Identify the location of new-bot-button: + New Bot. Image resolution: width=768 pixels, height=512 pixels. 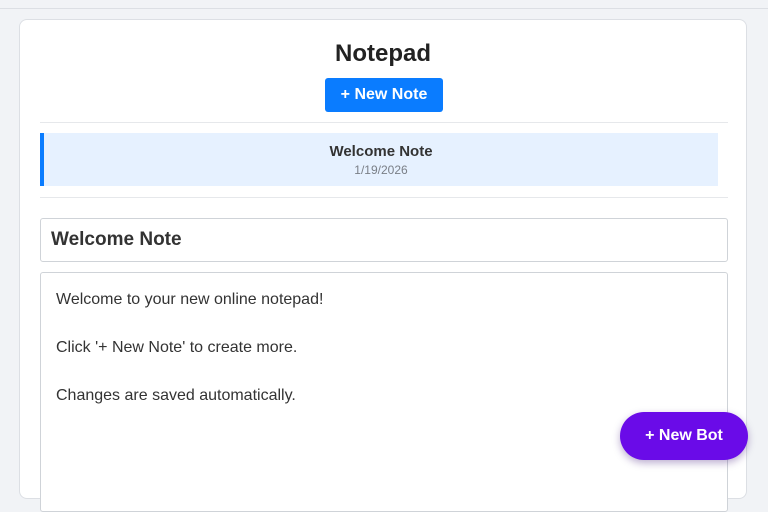
(684, 436).